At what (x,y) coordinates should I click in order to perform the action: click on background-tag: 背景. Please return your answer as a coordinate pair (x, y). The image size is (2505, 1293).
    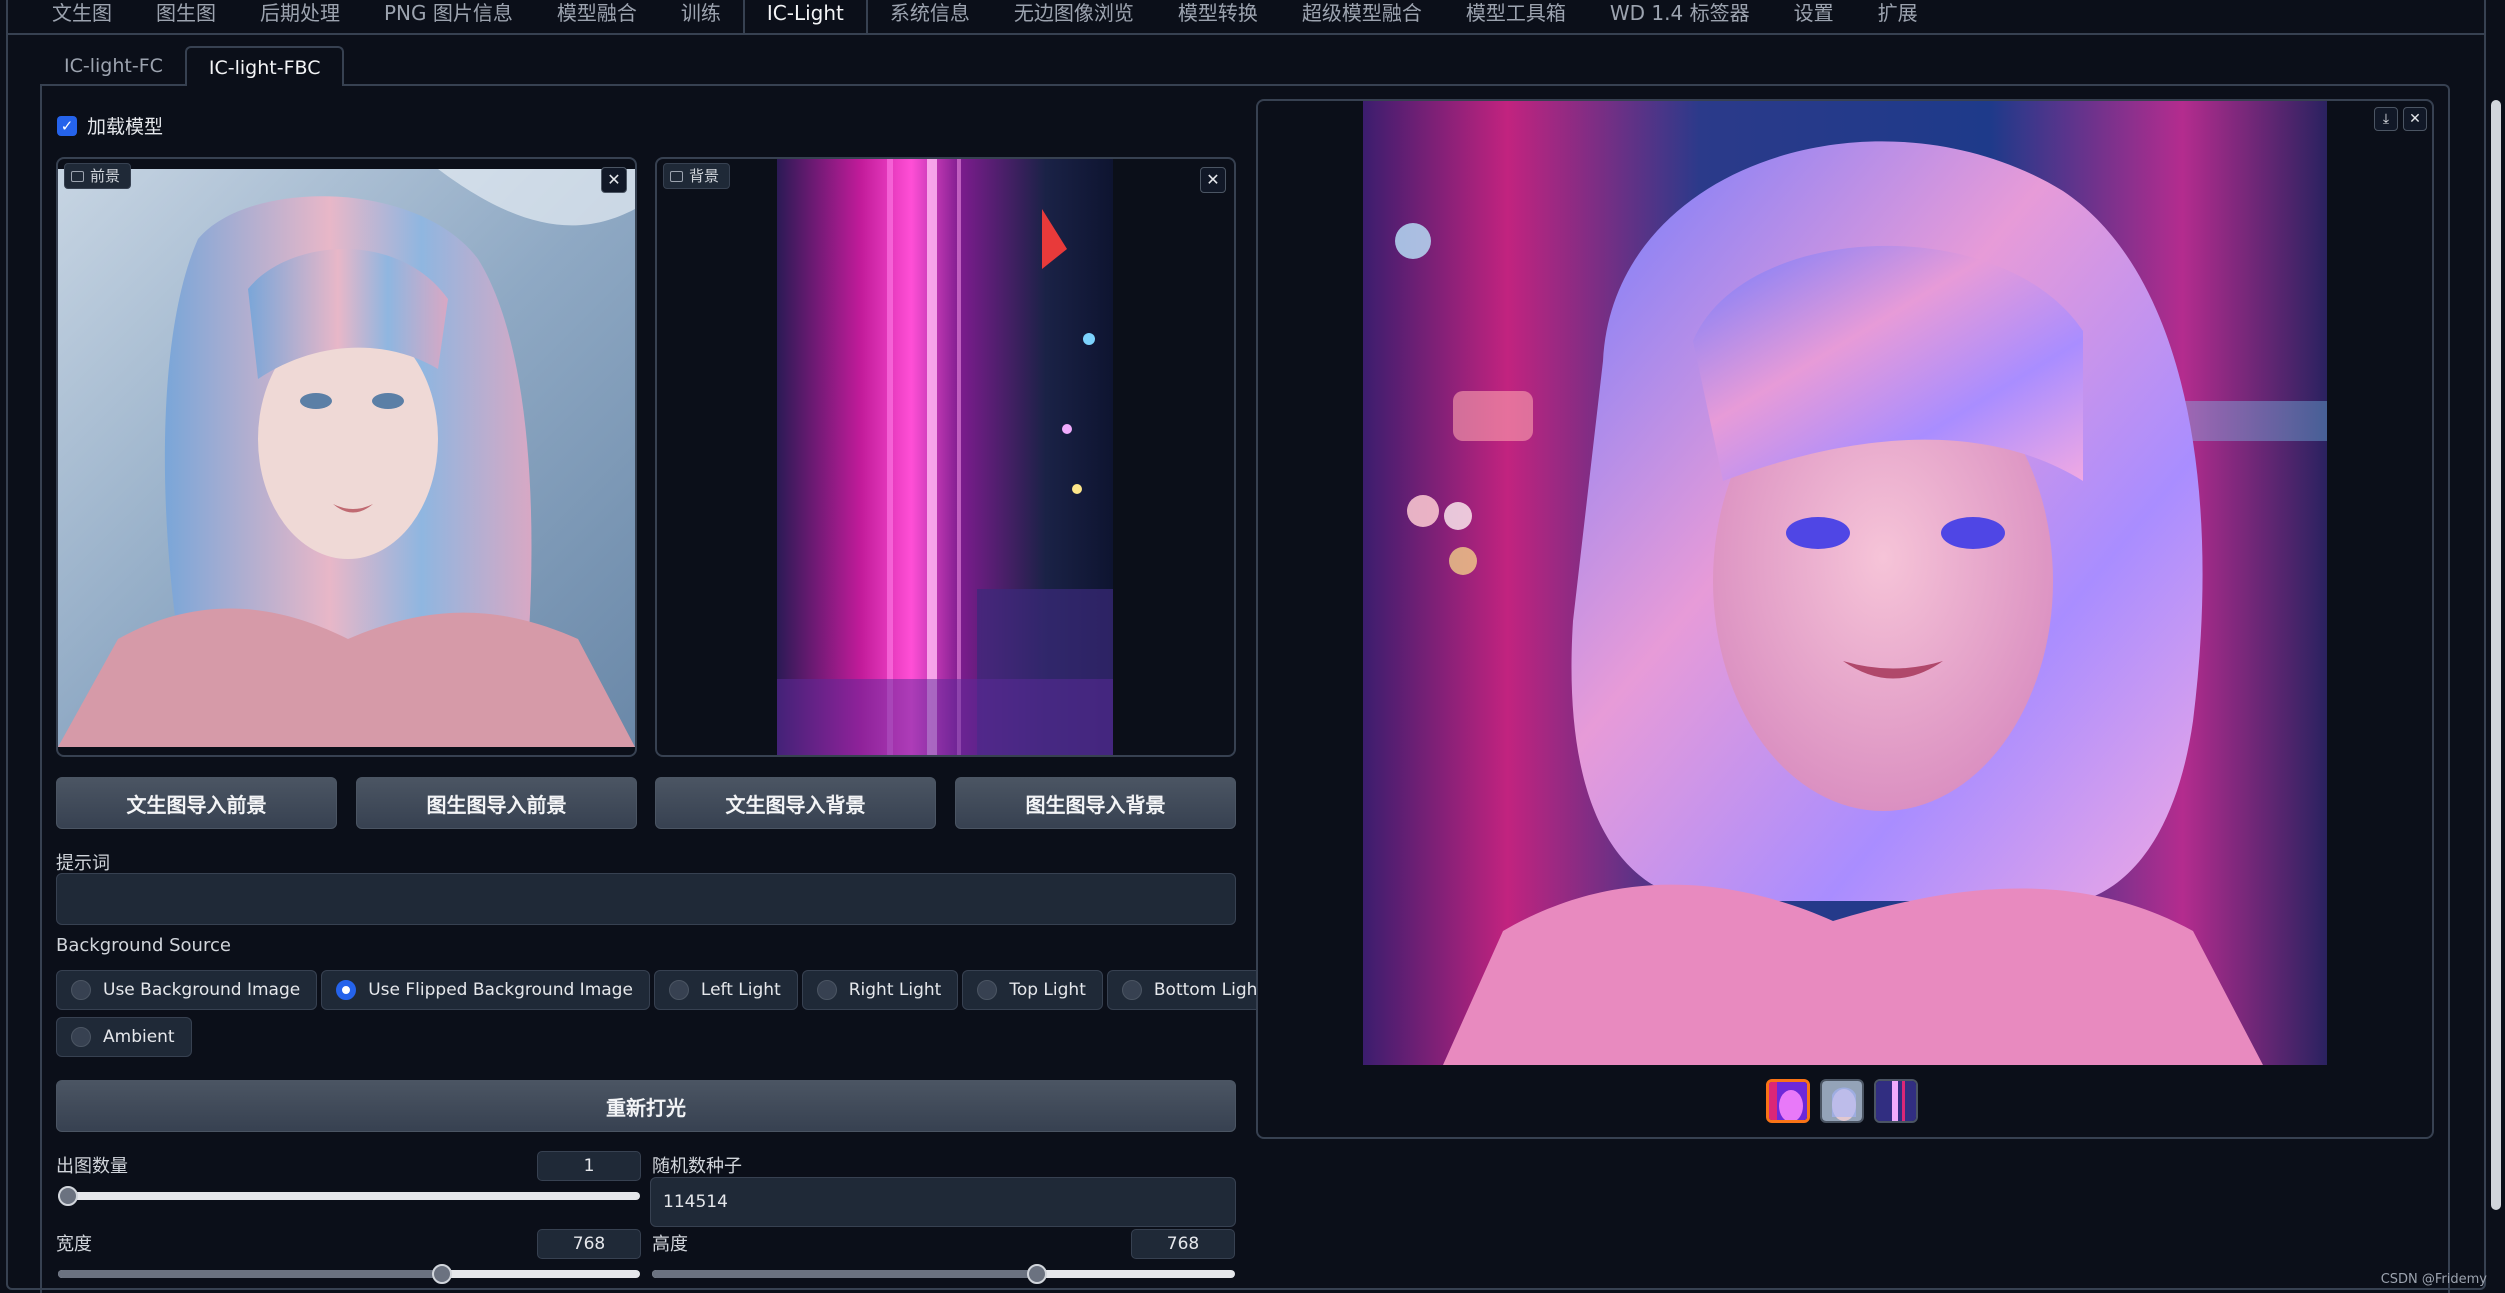
    Looking at the image, I should click on (697, 176).